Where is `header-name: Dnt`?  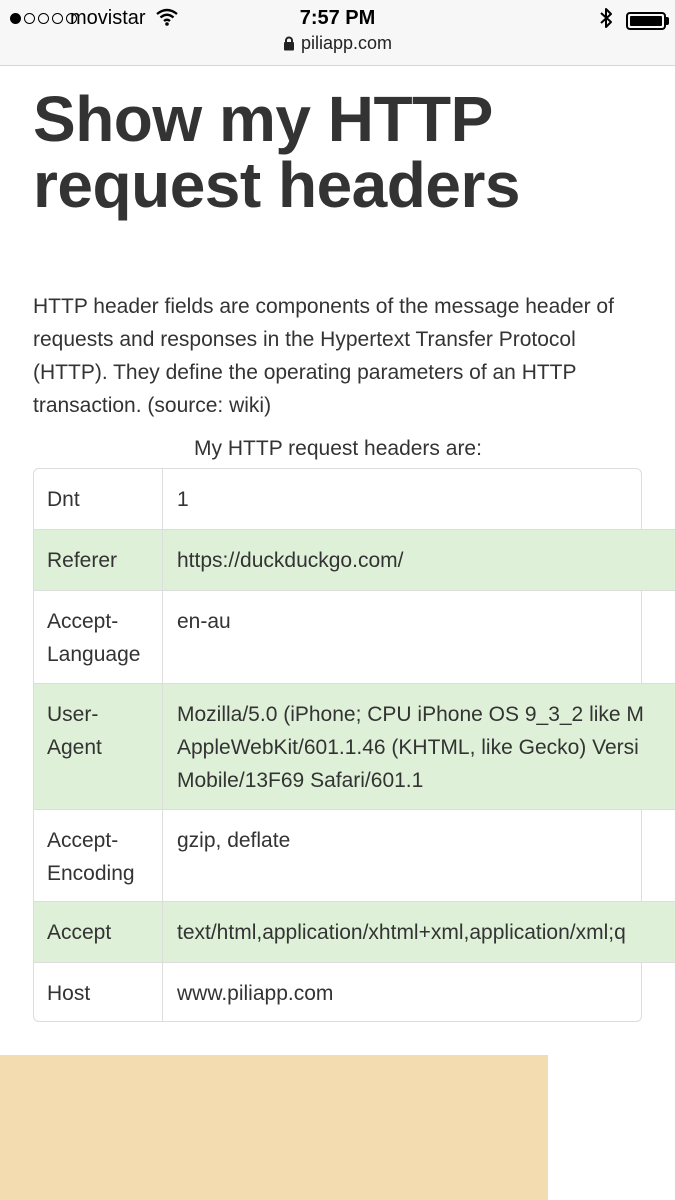
header-name: Dnt is located at coordinates (98, 499).